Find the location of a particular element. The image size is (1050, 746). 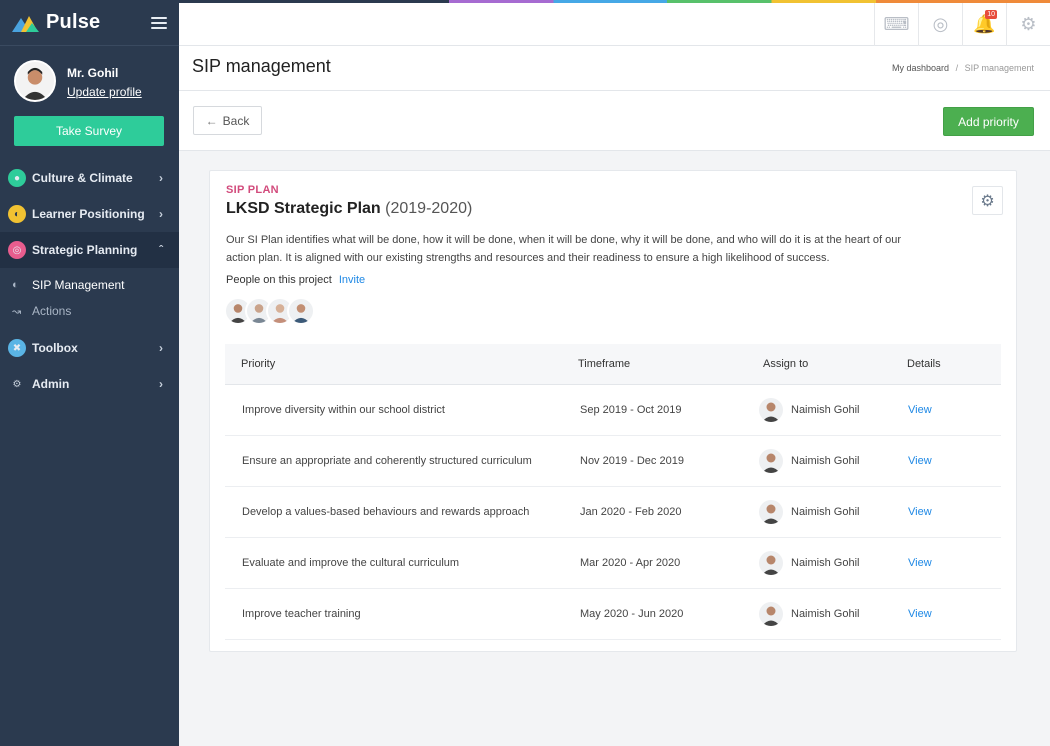

plan-title: LKSD Strategic Plan (2019-2020) is located at coordinates (349, 209).